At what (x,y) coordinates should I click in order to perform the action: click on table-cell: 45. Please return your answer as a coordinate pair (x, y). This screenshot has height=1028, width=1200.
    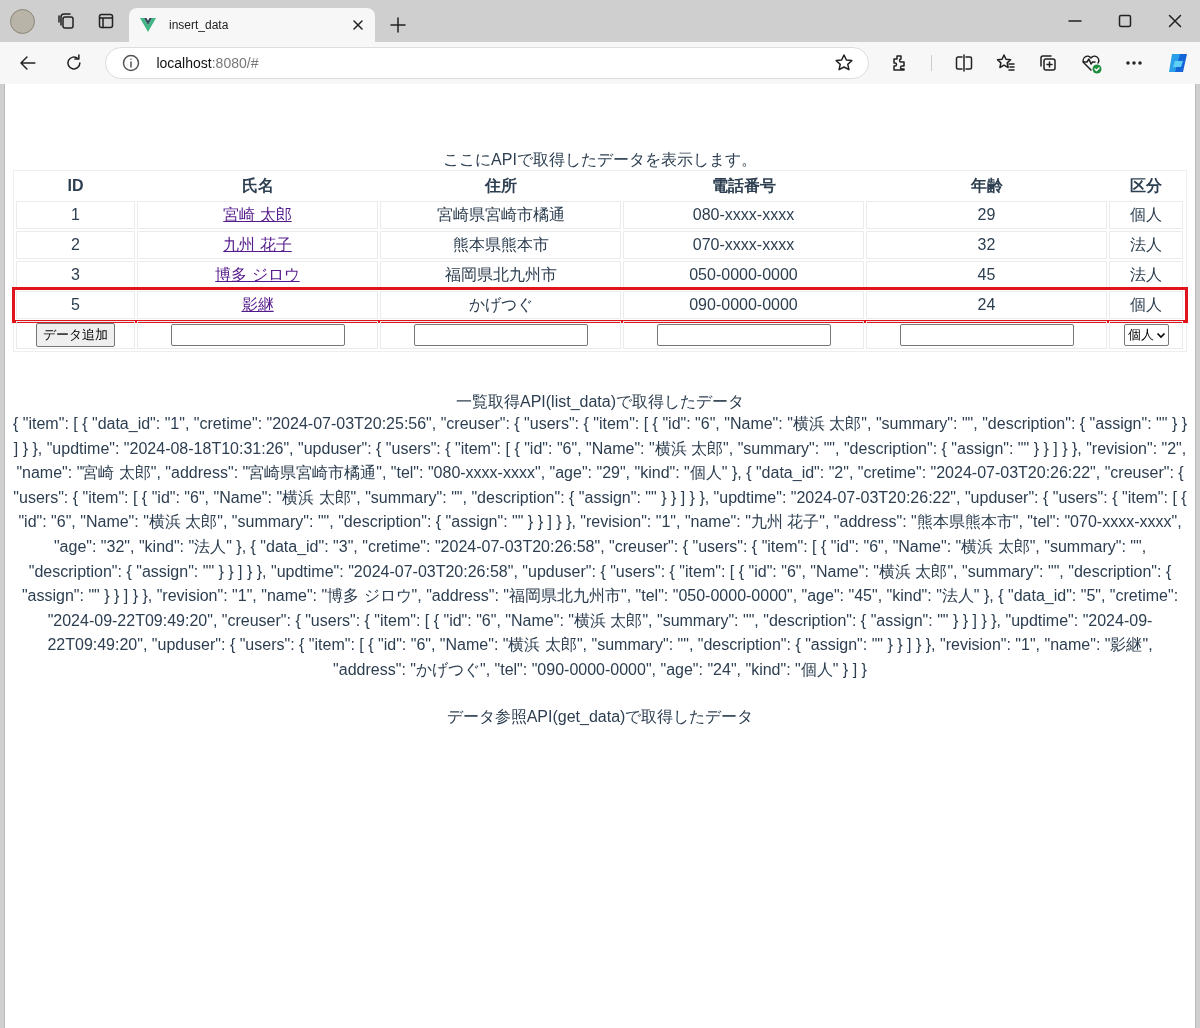
    Looking at the image, I should click on (986, 275).